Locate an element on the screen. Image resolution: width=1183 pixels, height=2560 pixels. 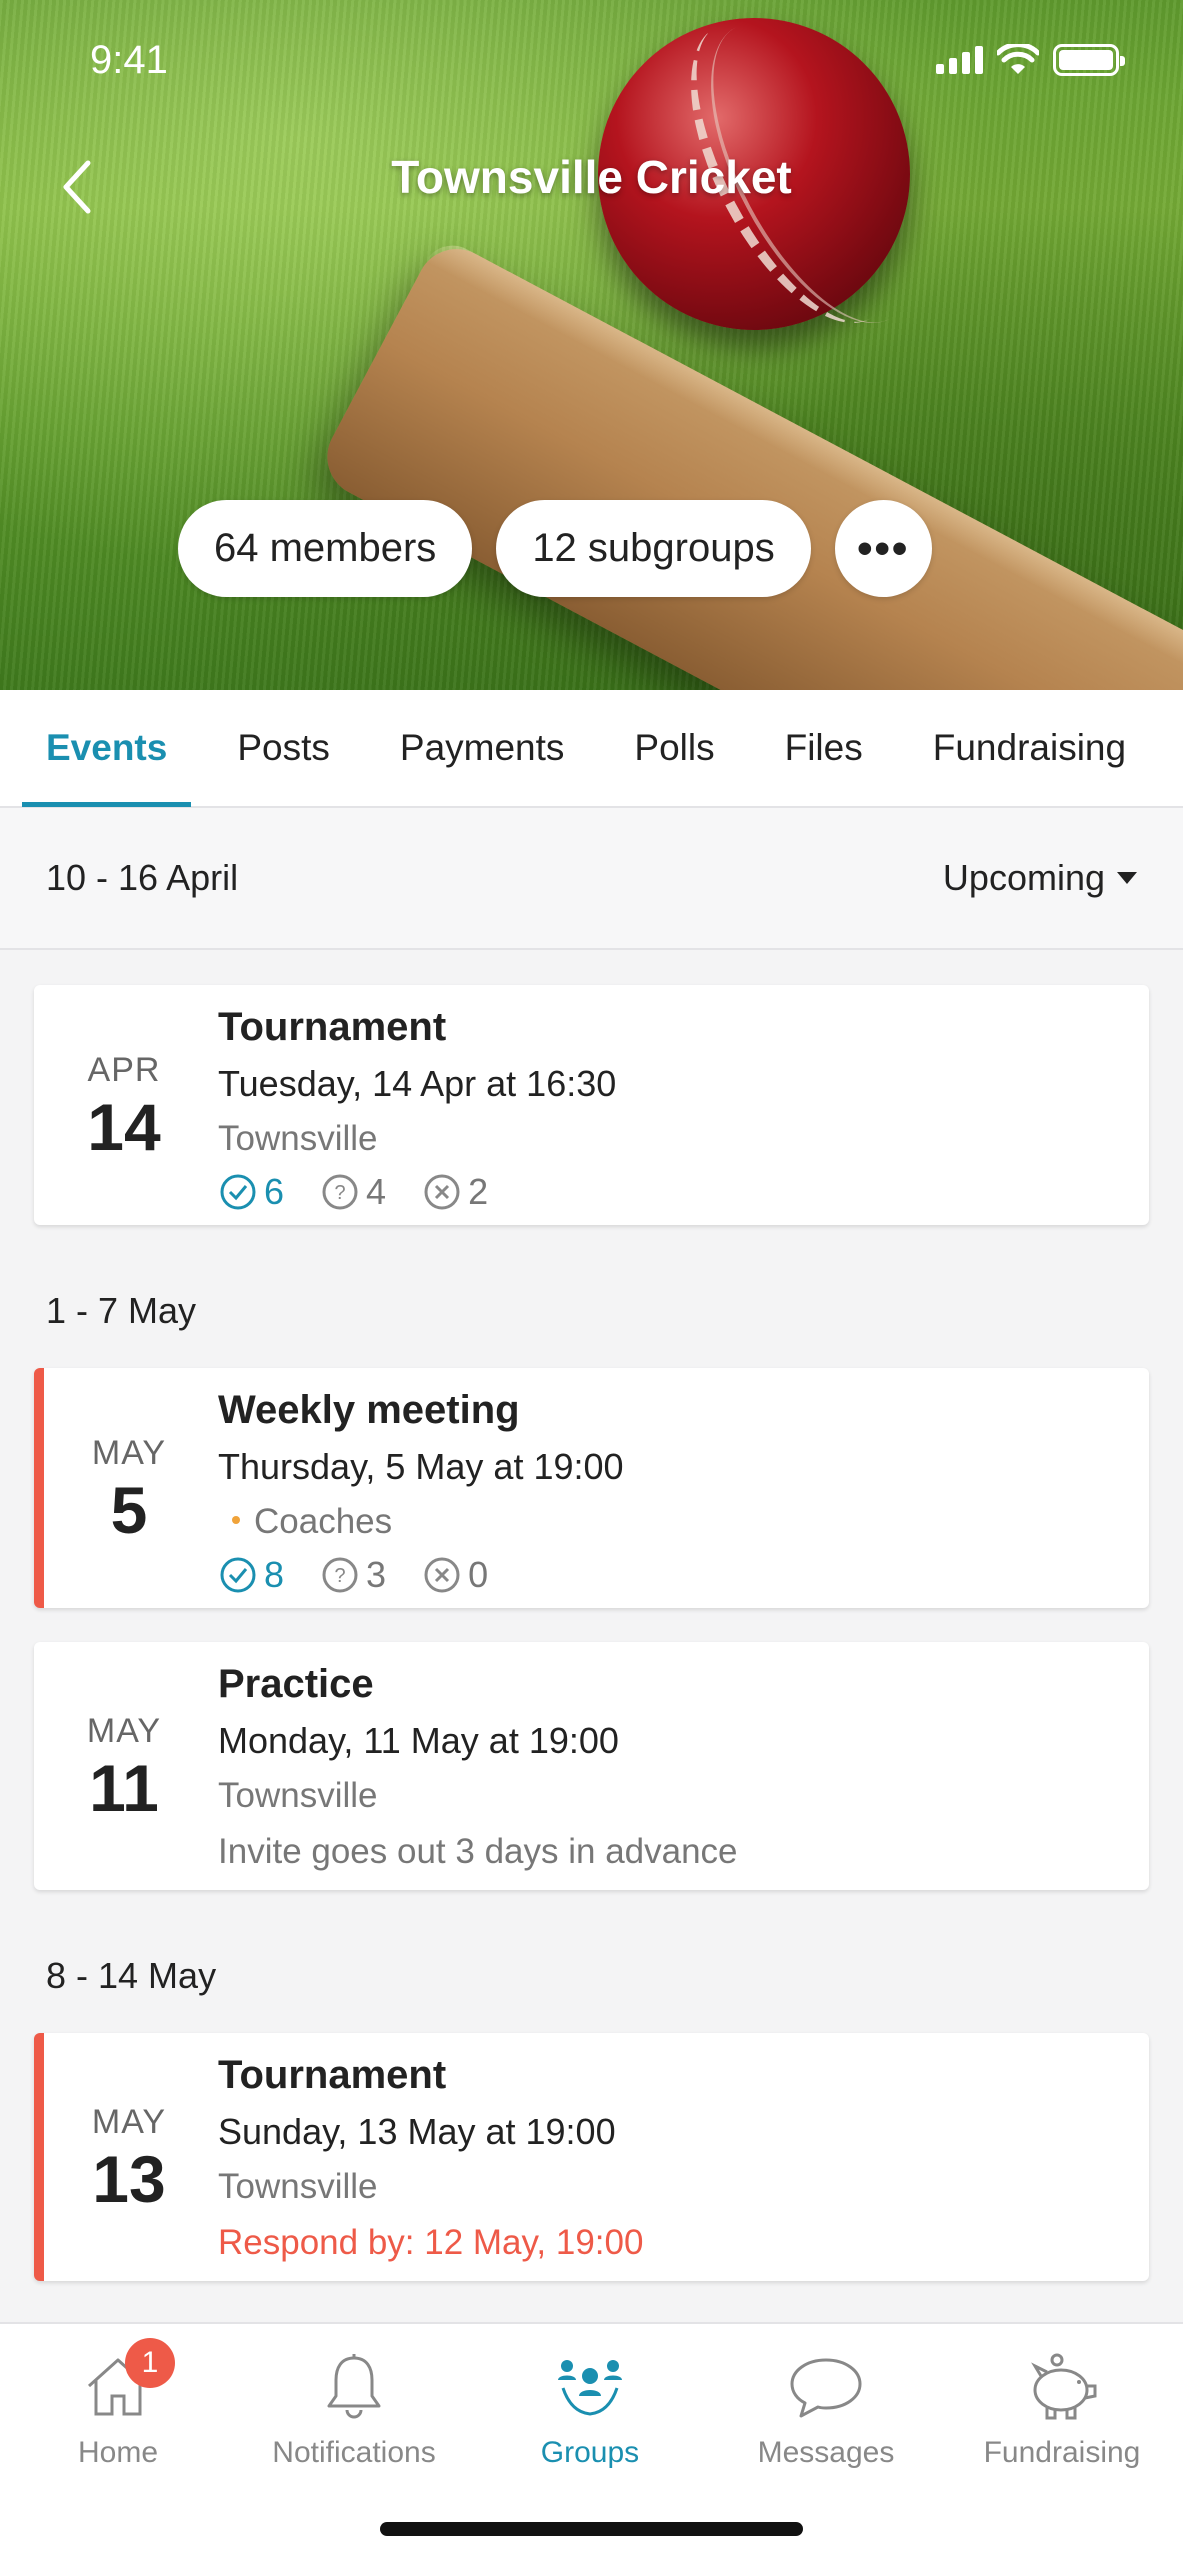
status-time: 9:41 is located at coordinates (129, 60).